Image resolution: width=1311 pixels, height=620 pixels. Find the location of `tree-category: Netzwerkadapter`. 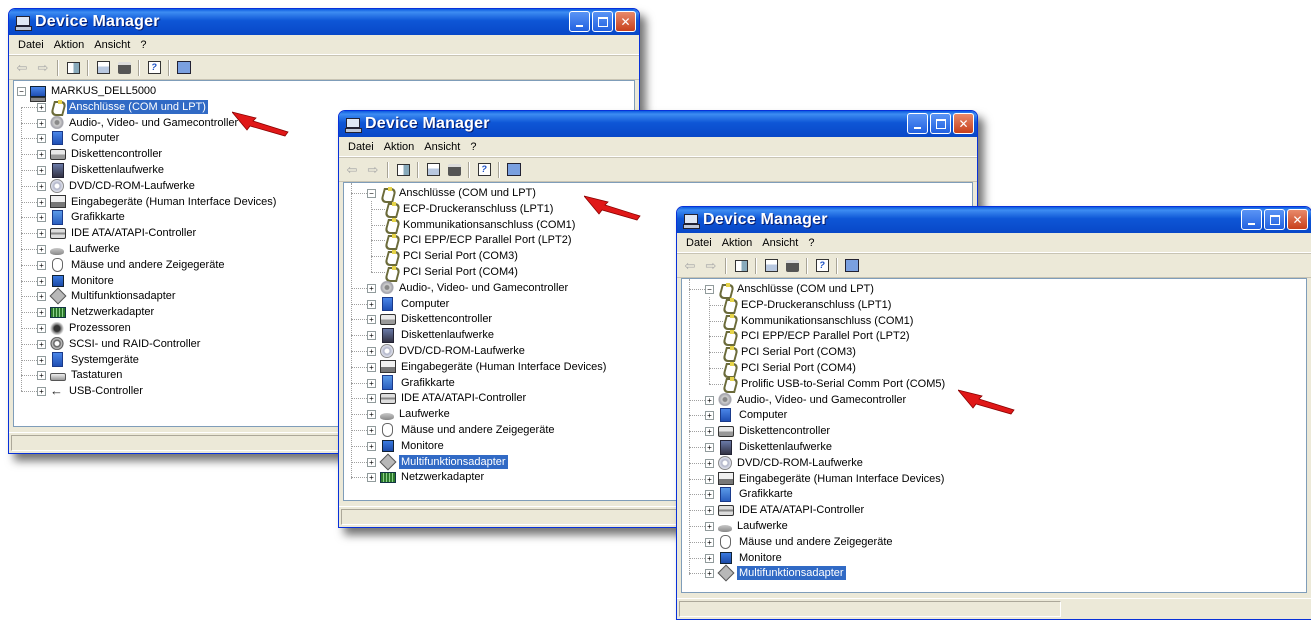

tree-category: Netzwerkadapter is located at coordinates (433, 477).